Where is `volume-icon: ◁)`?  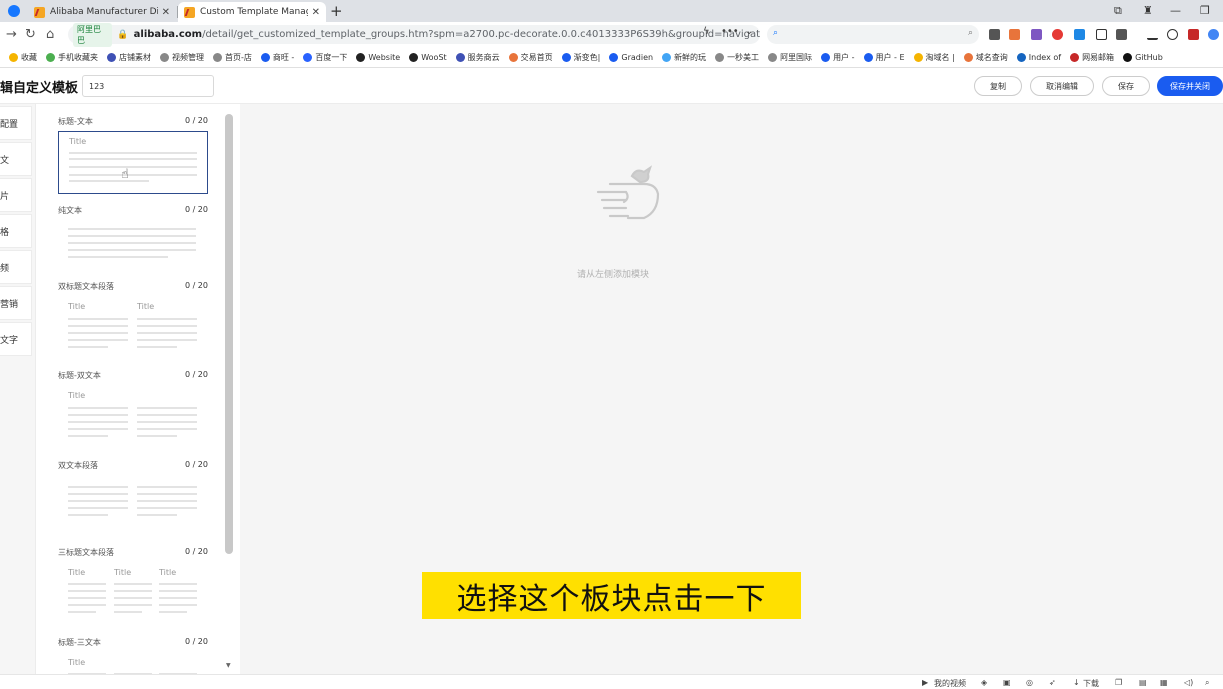 volume-icon: ◁) is located at coordinates (1188, 682).